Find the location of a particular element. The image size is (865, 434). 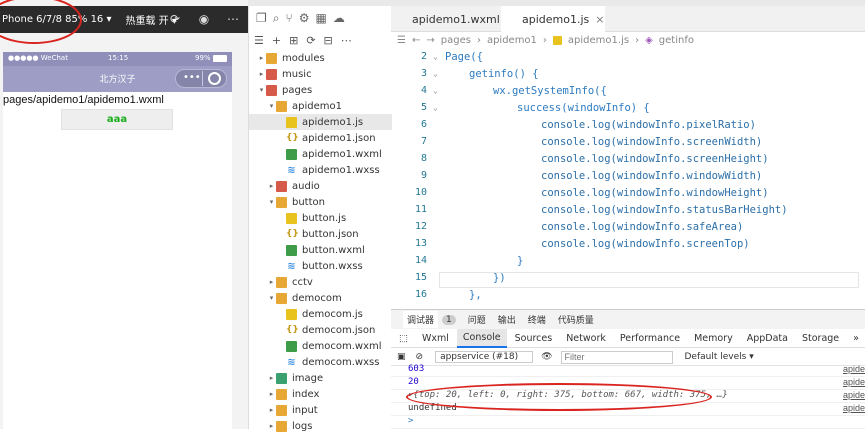

tree-item: ▸ image is located at coordinates (320, 378).